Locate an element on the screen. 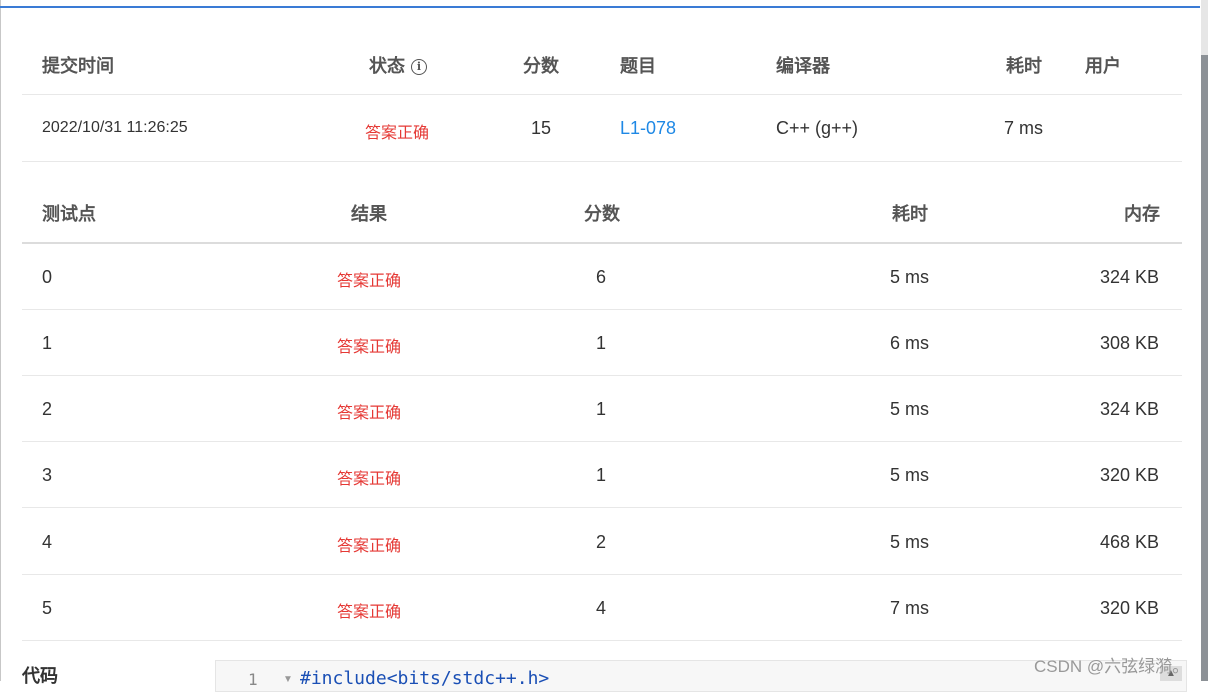 The image size is (1208, 692). submit-time: 2022/10/31 11:26:25 is located at coordinates (115, 127).